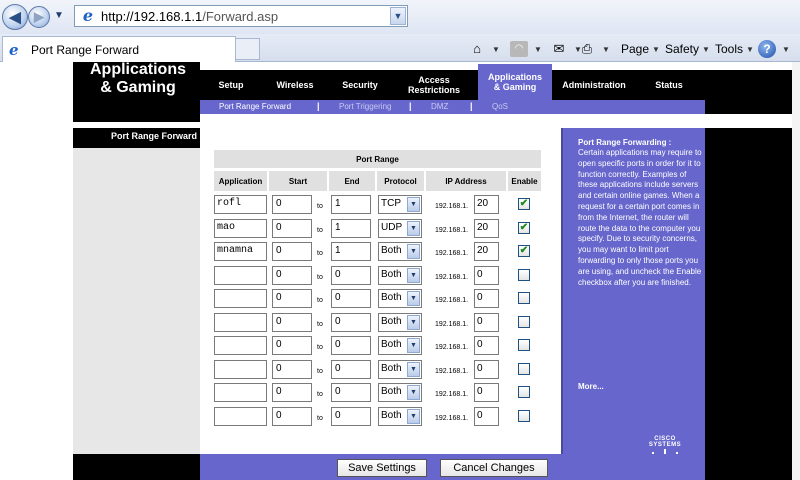 Image resolution: width=800 pixels, height=480 pixels. What do you see at coordinates (687, 49) in the screenshot?
I see `safety-menu: Safety ▼` at bounding box center [687, 49].